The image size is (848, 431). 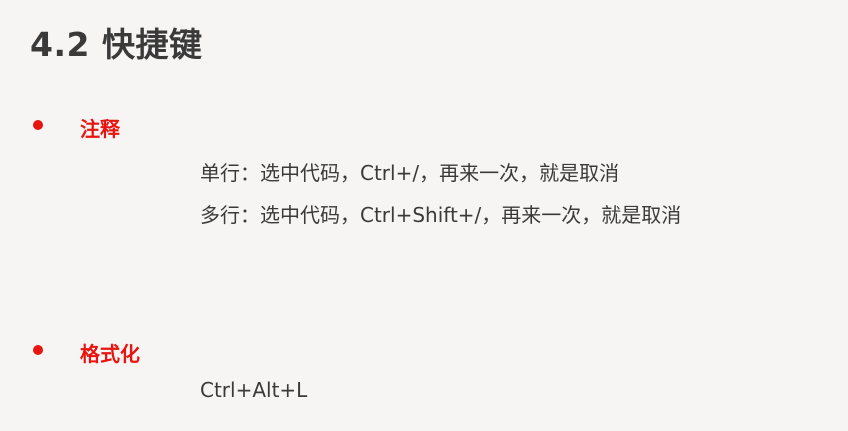 What do you see at coordinates (410, 173) in the screenshot?
I see `shortcut-line-single: 单行：选中代码，Ctrl+/，再来一次，就是取消` at bounding box center [410, 173].